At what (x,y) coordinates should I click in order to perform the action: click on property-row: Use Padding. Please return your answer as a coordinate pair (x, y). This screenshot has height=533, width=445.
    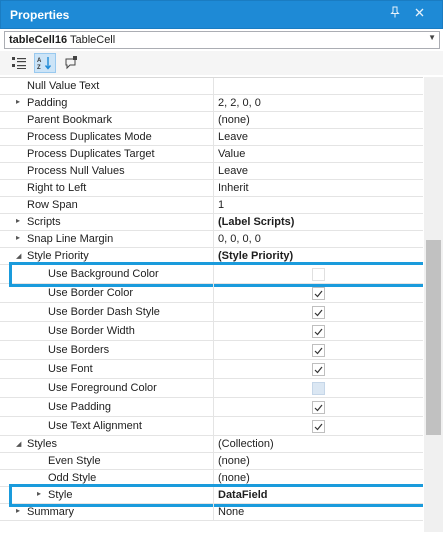
    Looking at the image, I should click on (211, 407).